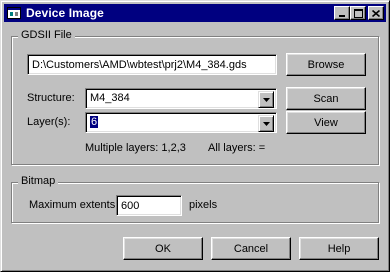  Describe the element at coordinates (181, 98) in the screenshot. I see `structure-combobox: M4_384` at that location.